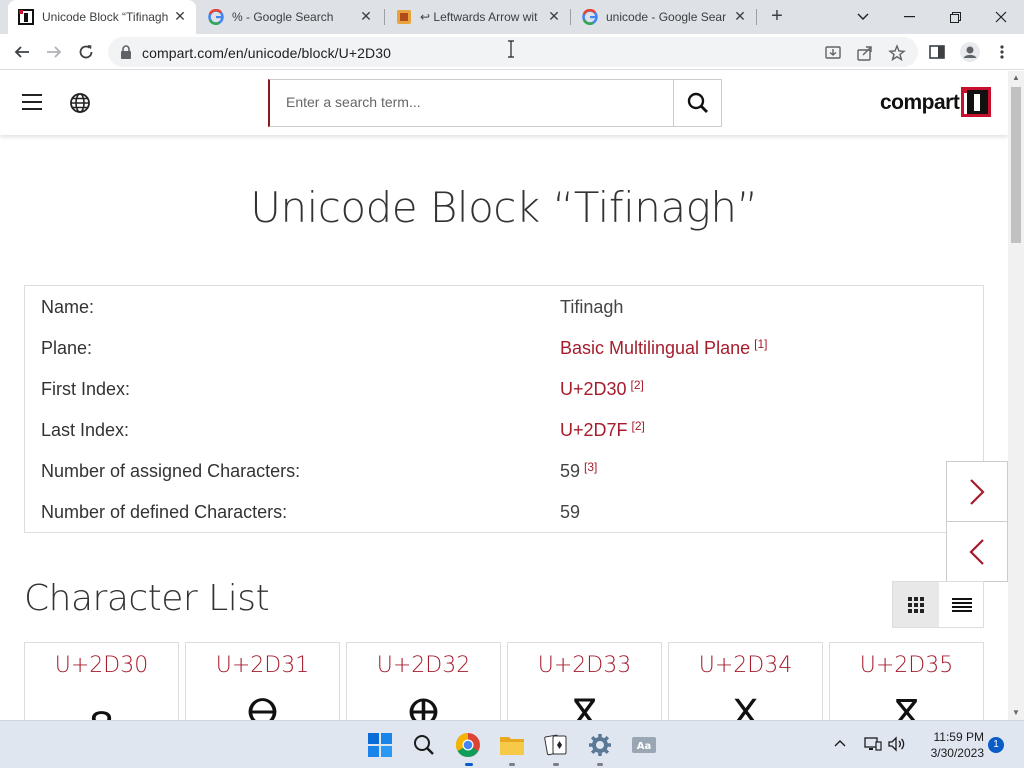 The image size is (1024, 768). I want to click on text-cursor-icon, so click(511, 49).